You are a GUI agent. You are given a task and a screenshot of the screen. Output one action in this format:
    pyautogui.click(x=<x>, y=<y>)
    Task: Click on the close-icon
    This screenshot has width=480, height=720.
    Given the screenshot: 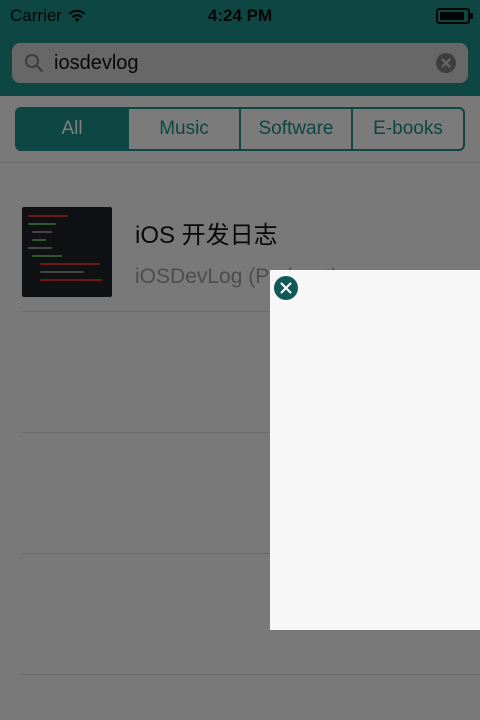 What is the action you would take?
    pyautogui.click(x=286, y=288)
    